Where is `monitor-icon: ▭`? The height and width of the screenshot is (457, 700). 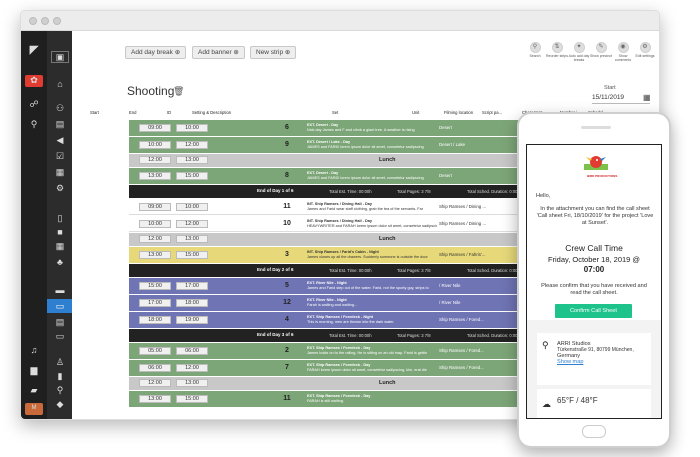 monitor-icon: ▭ is located at coordinates (60, 336).